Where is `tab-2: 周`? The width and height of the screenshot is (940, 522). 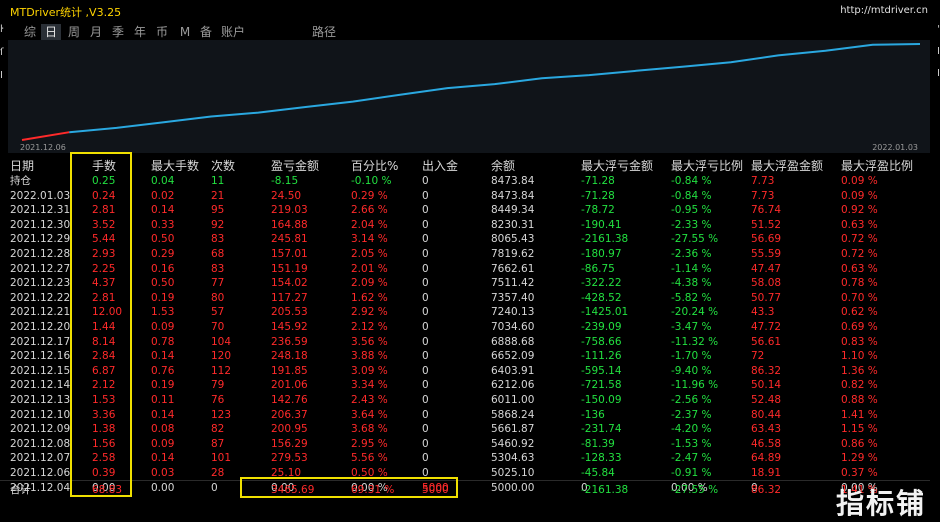
tab-2: 周 is located at coordinates (74, 32).